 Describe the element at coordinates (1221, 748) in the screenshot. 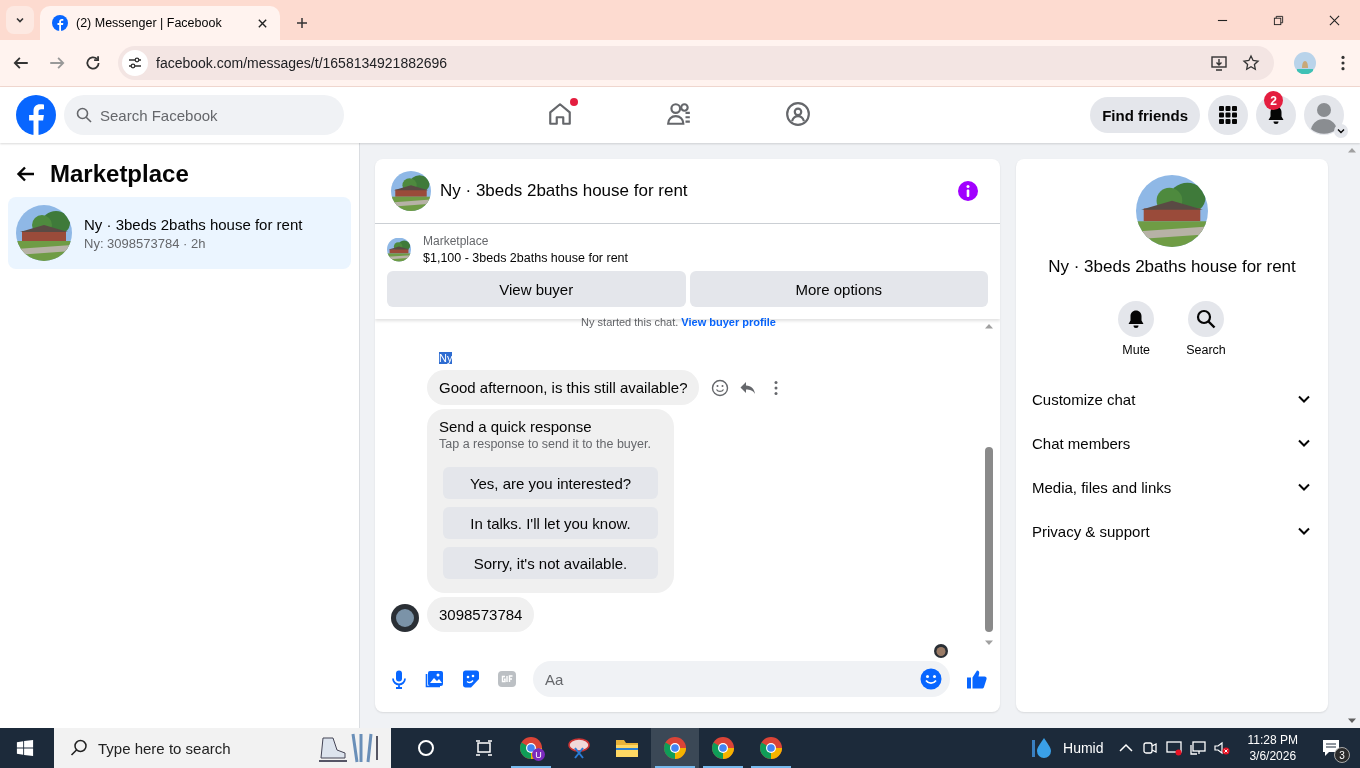

I see `volume-muted-icon` at that location.